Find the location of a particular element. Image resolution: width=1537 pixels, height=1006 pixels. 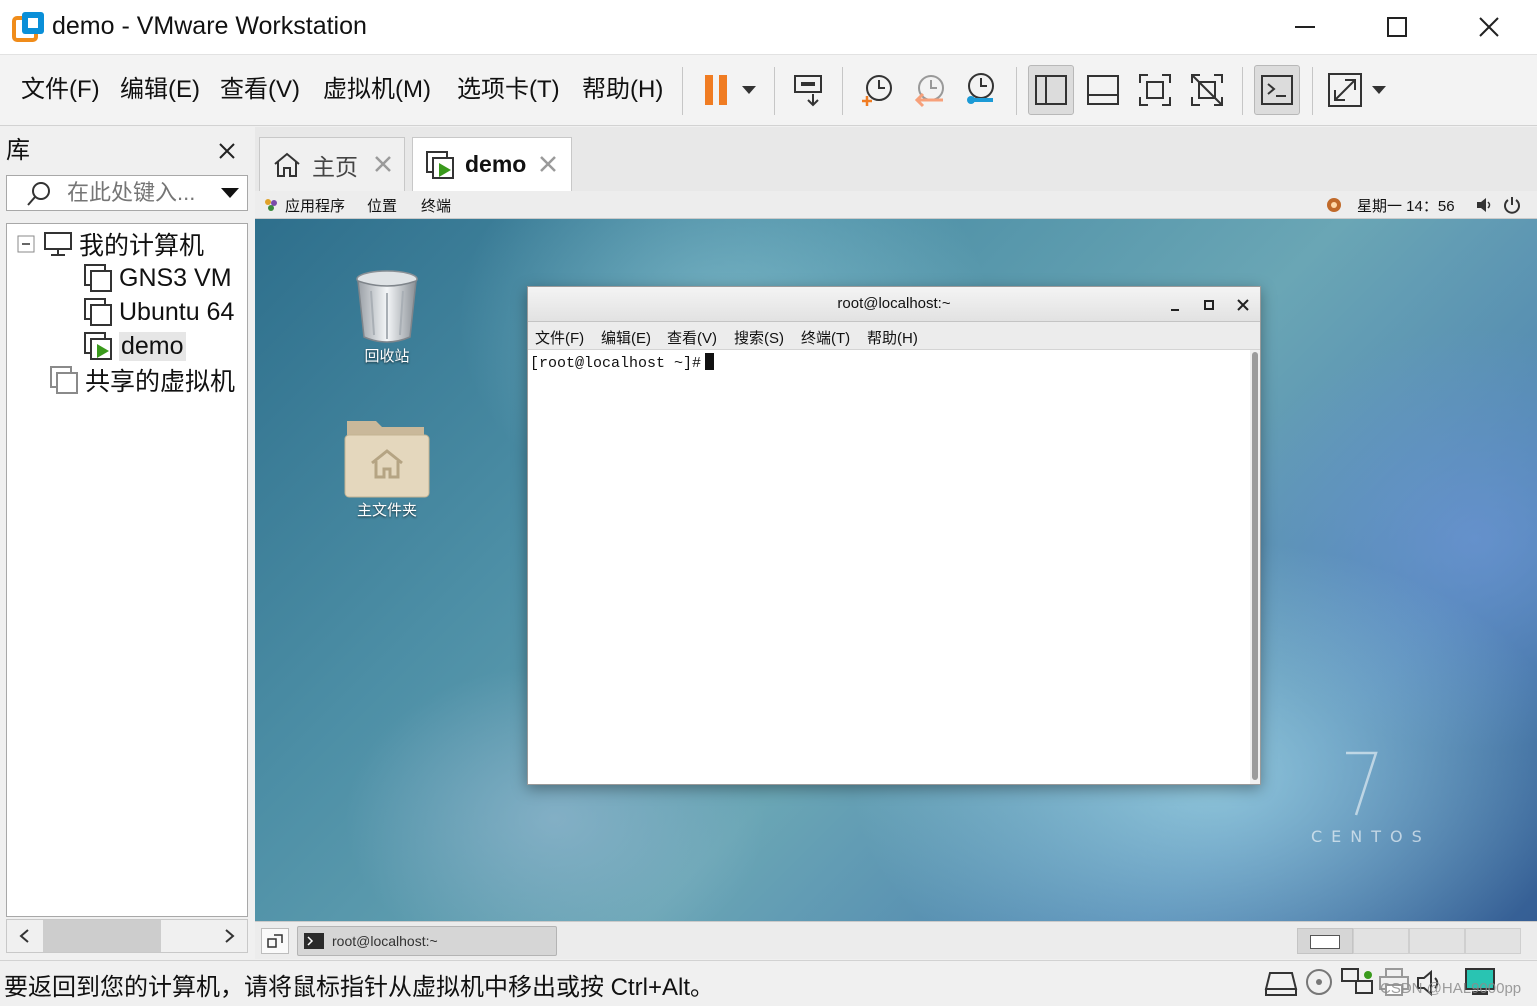

vm-icon is located at coordinates (98, 312).